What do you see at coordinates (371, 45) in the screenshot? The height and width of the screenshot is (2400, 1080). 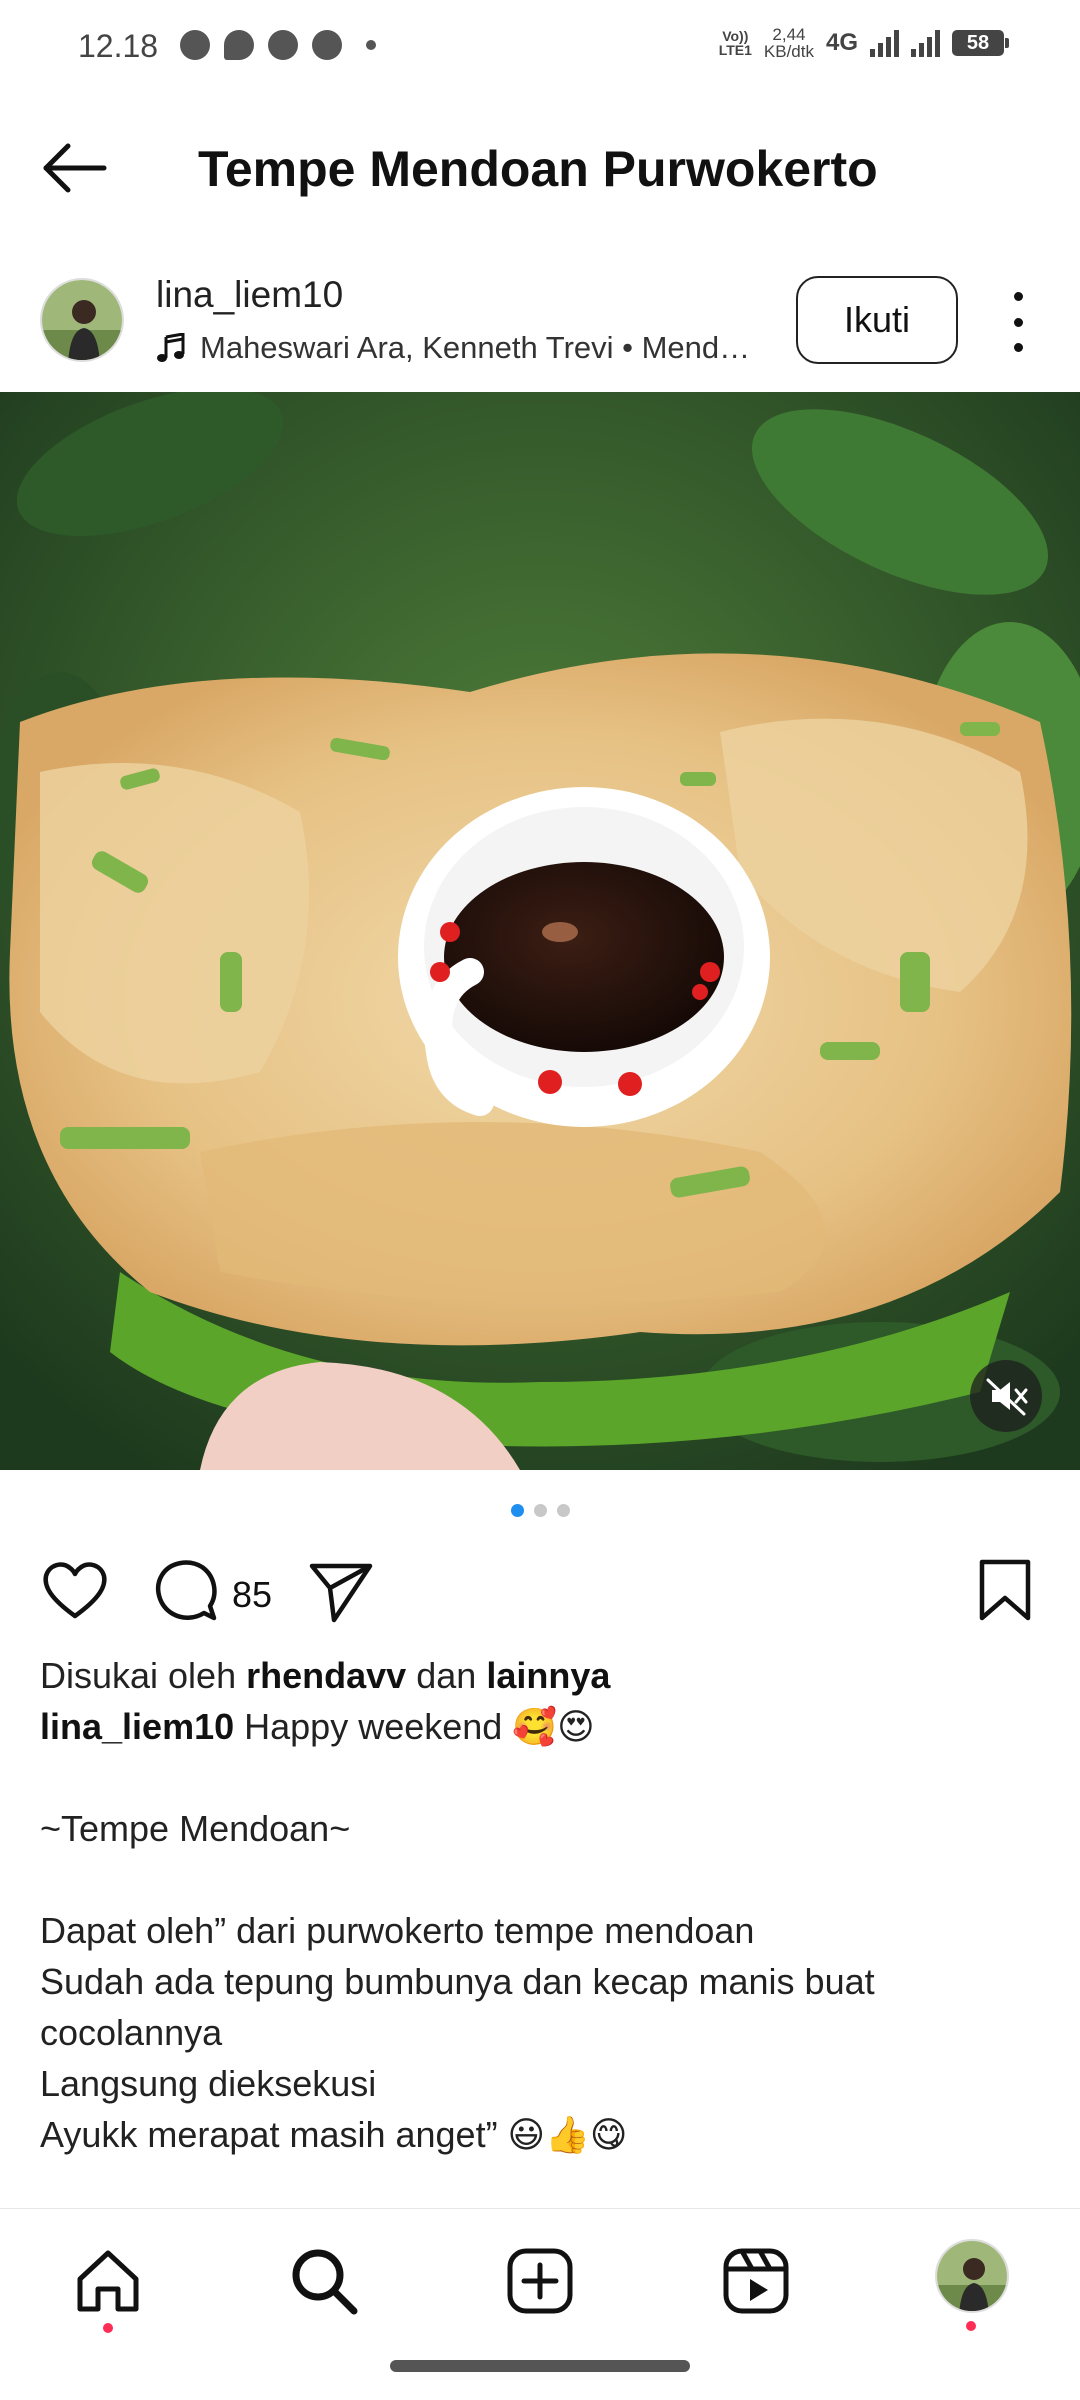 I see `more-notifications-dot` at bounding box center [371, 45].